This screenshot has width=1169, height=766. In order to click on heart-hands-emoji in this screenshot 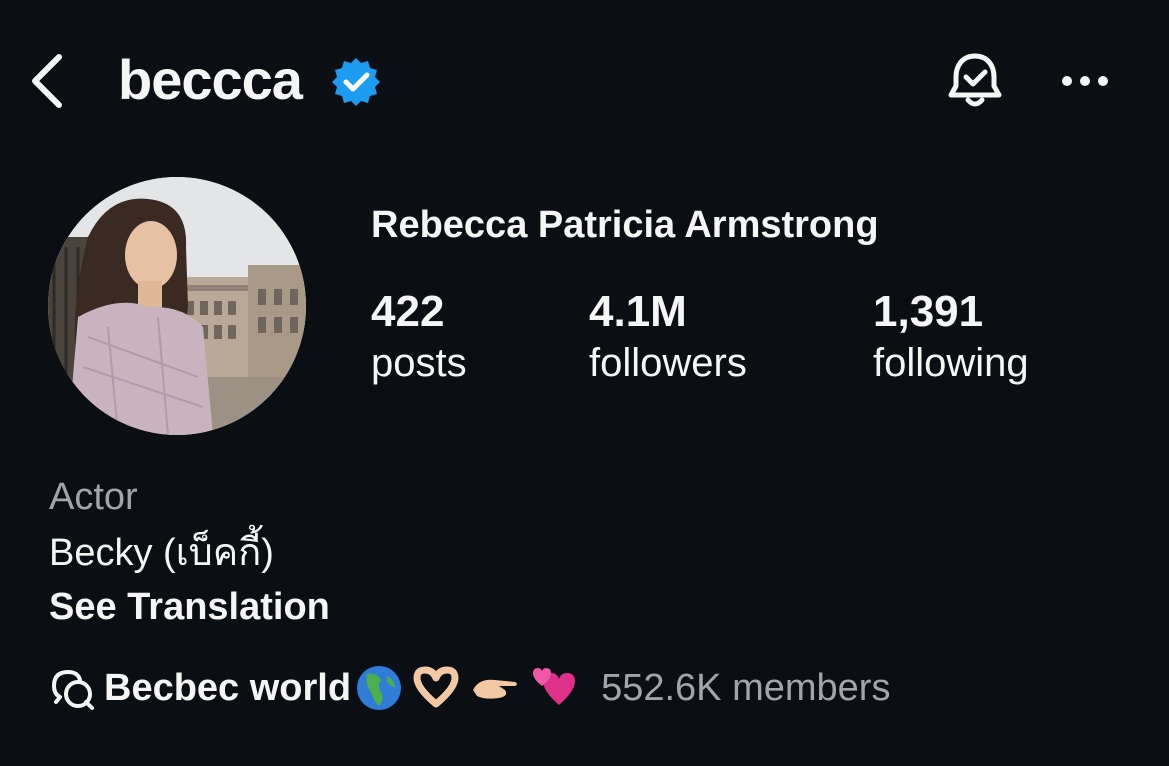, I will do `click(436, 687)`.